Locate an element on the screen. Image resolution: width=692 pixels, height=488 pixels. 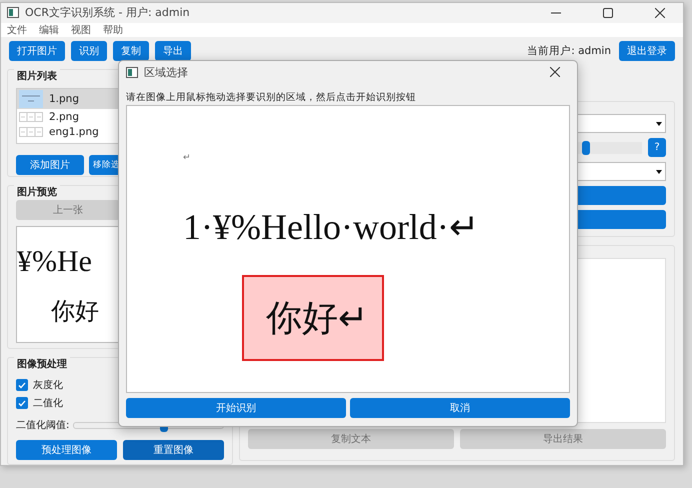
file-name: 1.png is located at coordinates (64, 99).